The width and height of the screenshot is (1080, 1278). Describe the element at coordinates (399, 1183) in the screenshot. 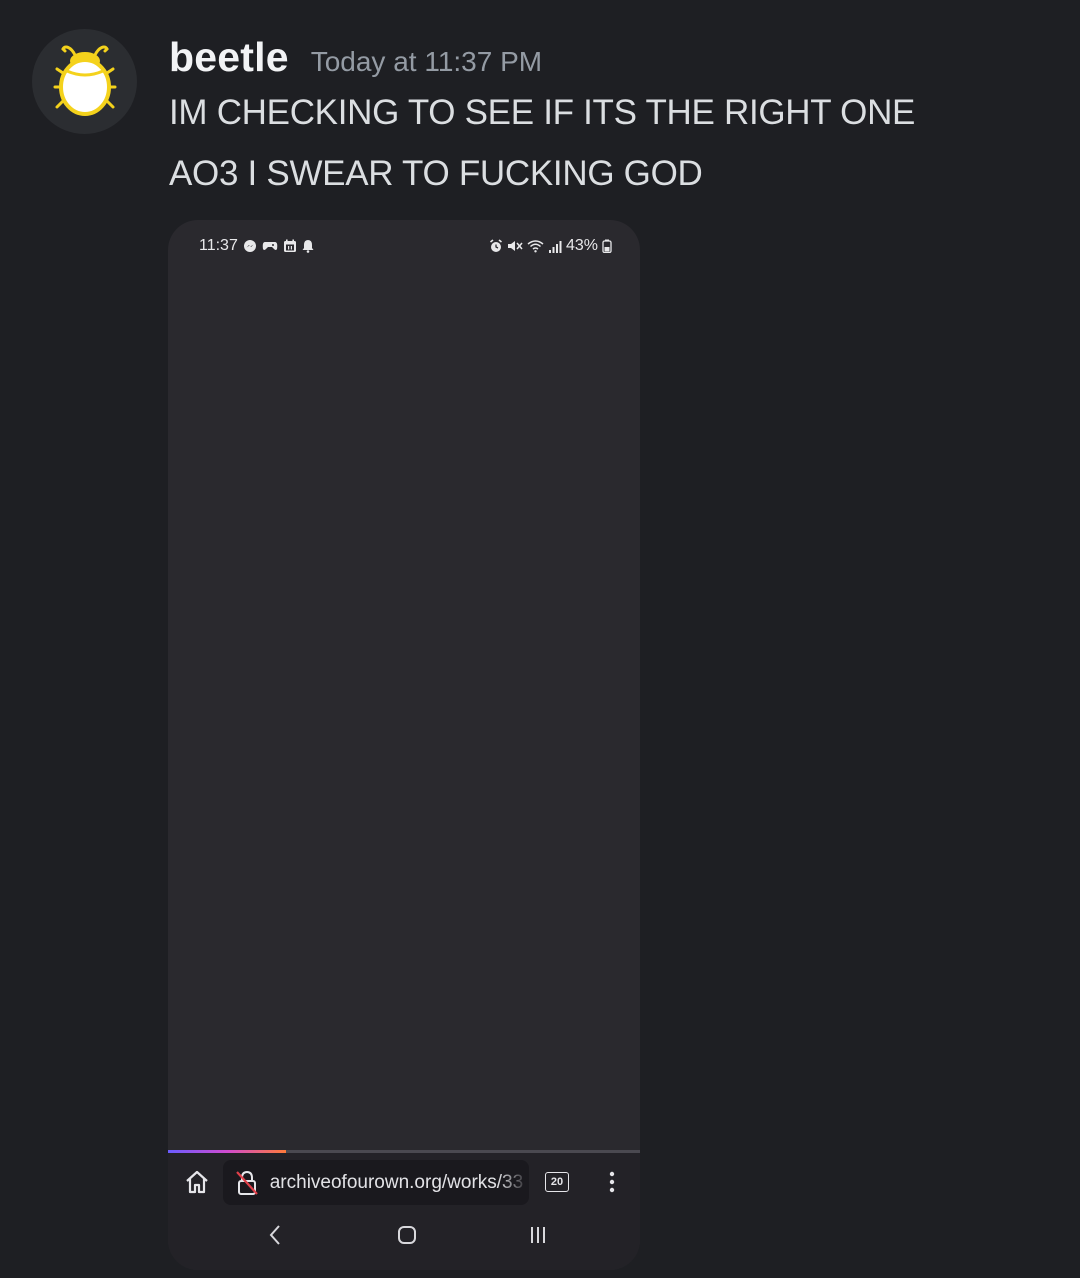

I see `url-text: archiveofourown.org/works/33` at that location.